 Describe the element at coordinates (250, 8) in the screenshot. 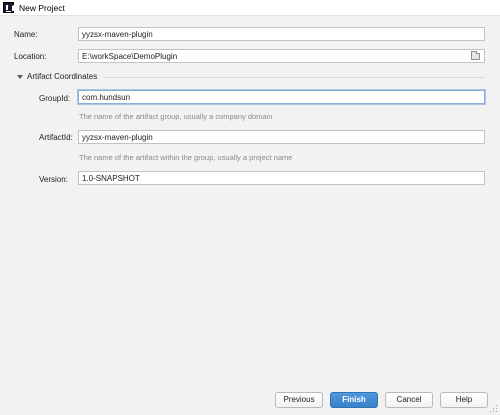

I see `title-bar: New Project` at that location.